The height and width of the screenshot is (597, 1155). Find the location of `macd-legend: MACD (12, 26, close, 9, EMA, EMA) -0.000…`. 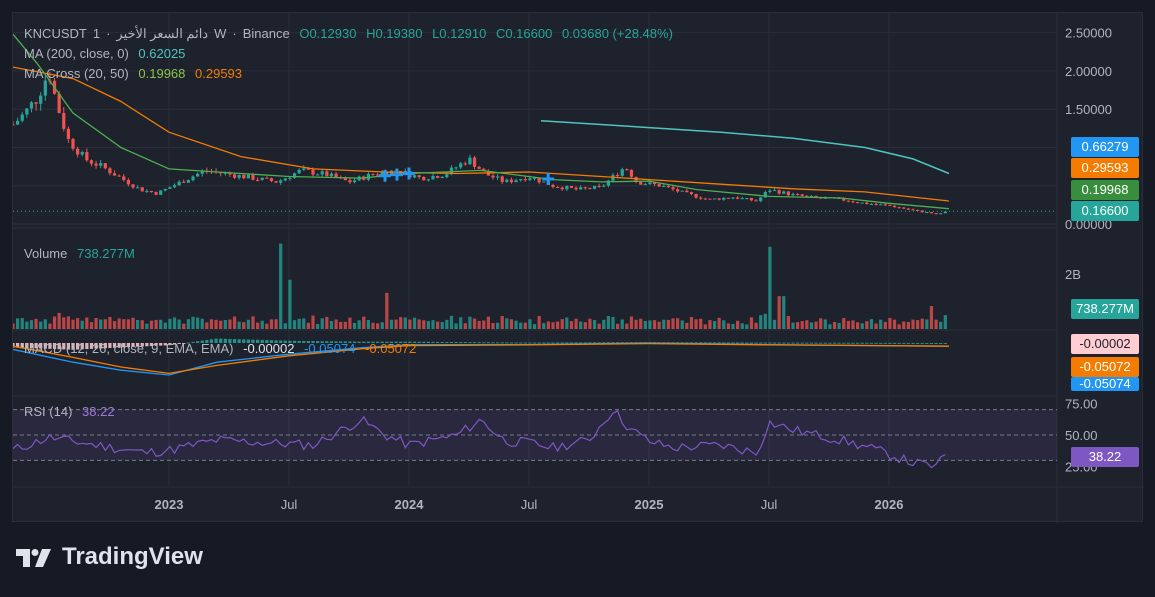

macd-legend: MACD (12, 26, close, 9, EMA, EMA) -0.000… is located at coordinates (223, 348).